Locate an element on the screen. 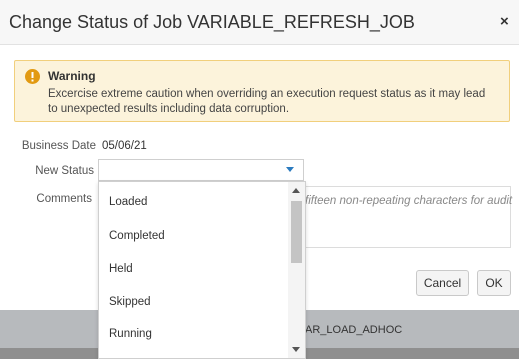 The height and width of the screenshot is (359, 519). scroll-up-icon is located at coordinates (296, 190).